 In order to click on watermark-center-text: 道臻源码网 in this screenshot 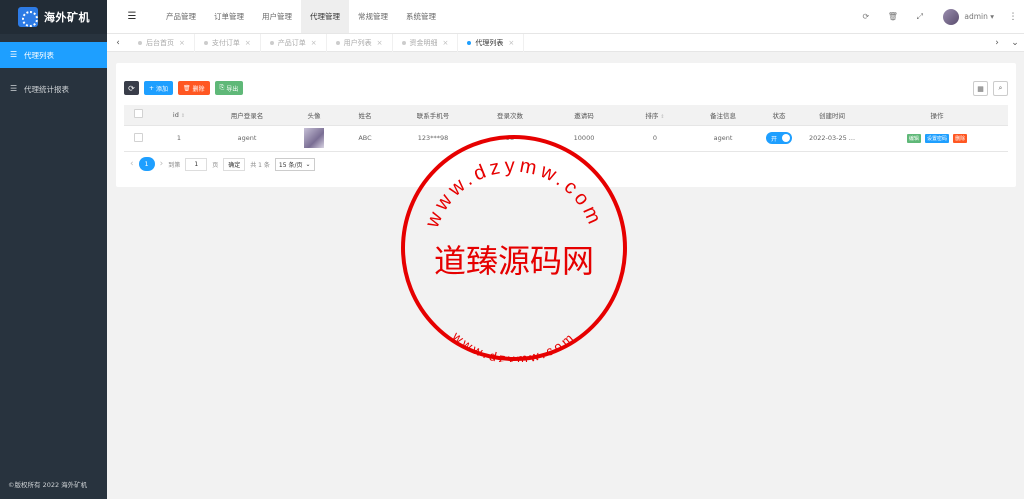, I will do `click(514, 261)`.